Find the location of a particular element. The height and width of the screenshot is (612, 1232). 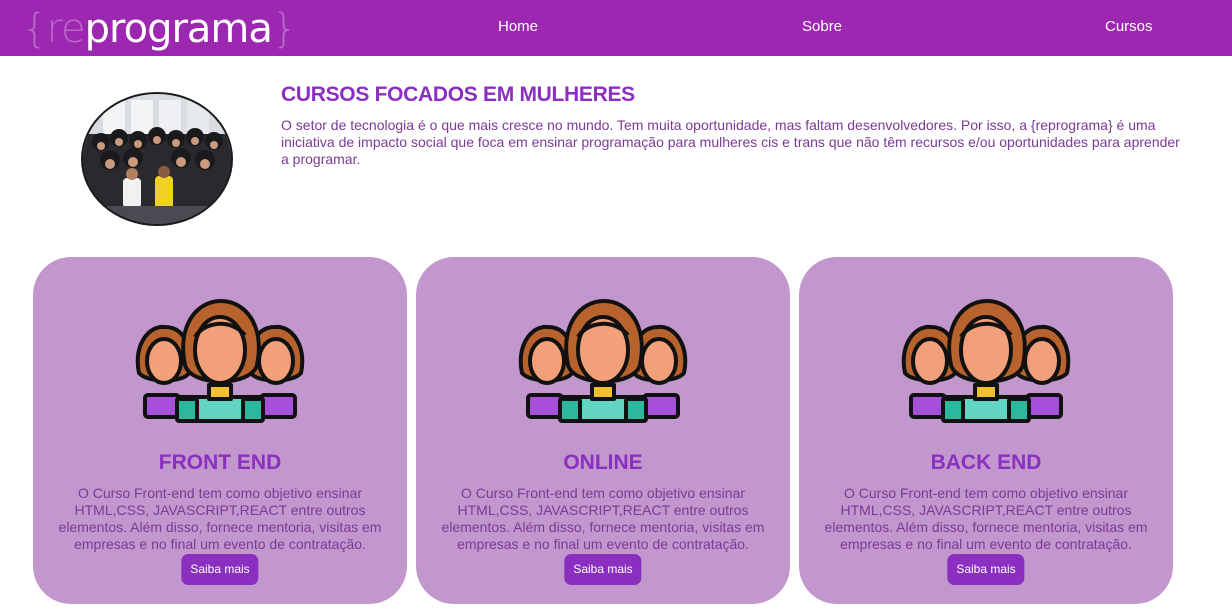

reprograma-logo: { re programa } is located at coordinates (159, 29).